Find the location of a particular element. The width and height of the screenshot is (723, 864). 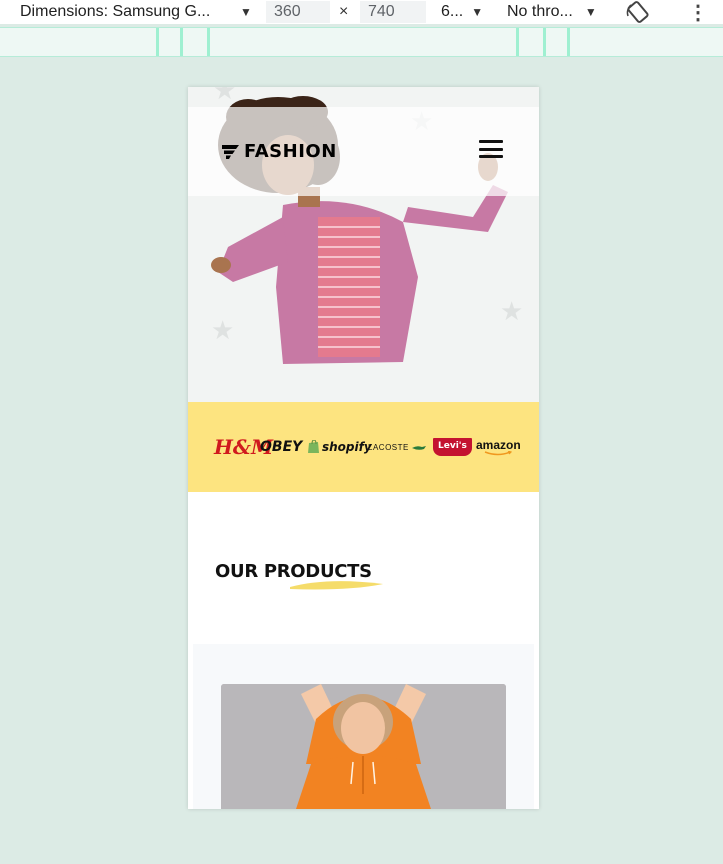

zoom-dropdown: 6... ▼ is located at coordinates (462, 12).